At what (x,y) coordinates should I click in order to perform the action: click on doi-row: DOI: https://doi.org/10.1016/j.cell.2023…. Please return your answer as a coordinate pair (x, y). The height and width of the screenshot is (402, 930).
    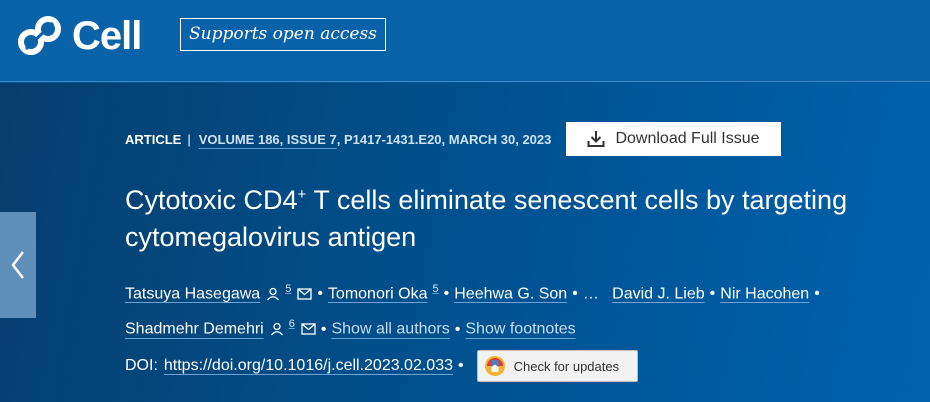
    Looking at the image, I should click on (381, 366).